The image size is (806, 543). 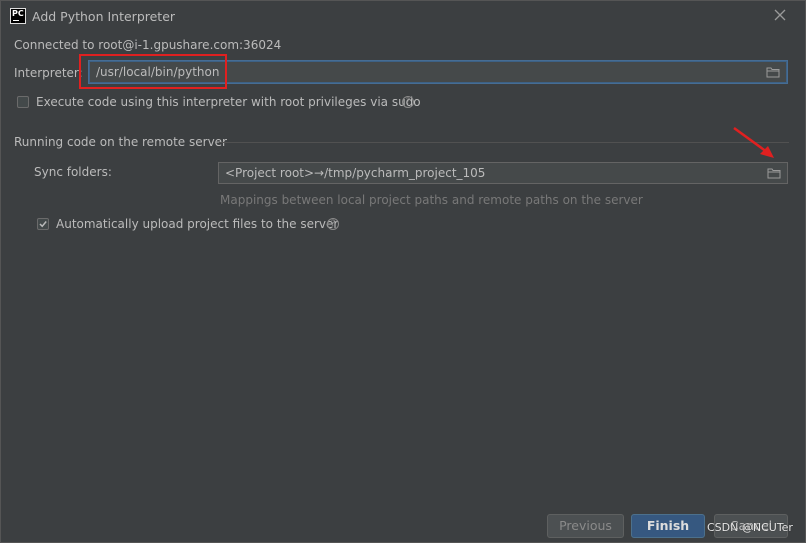 What do you see at coordinates (148, 45) in the screenshot?
I see `connection-status: Connected to root@i-1.gpushare.com:36024` at bounding box center [148, 45].